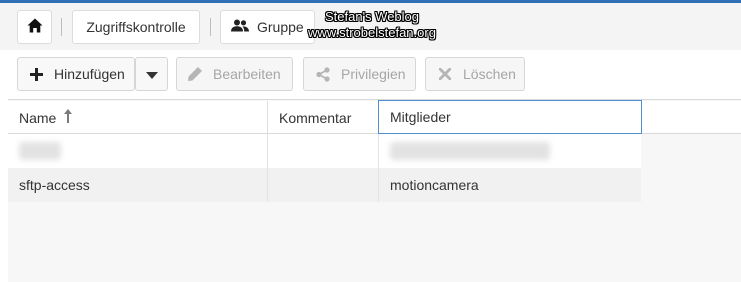  I want to click on home-icon, so click(35, 27).